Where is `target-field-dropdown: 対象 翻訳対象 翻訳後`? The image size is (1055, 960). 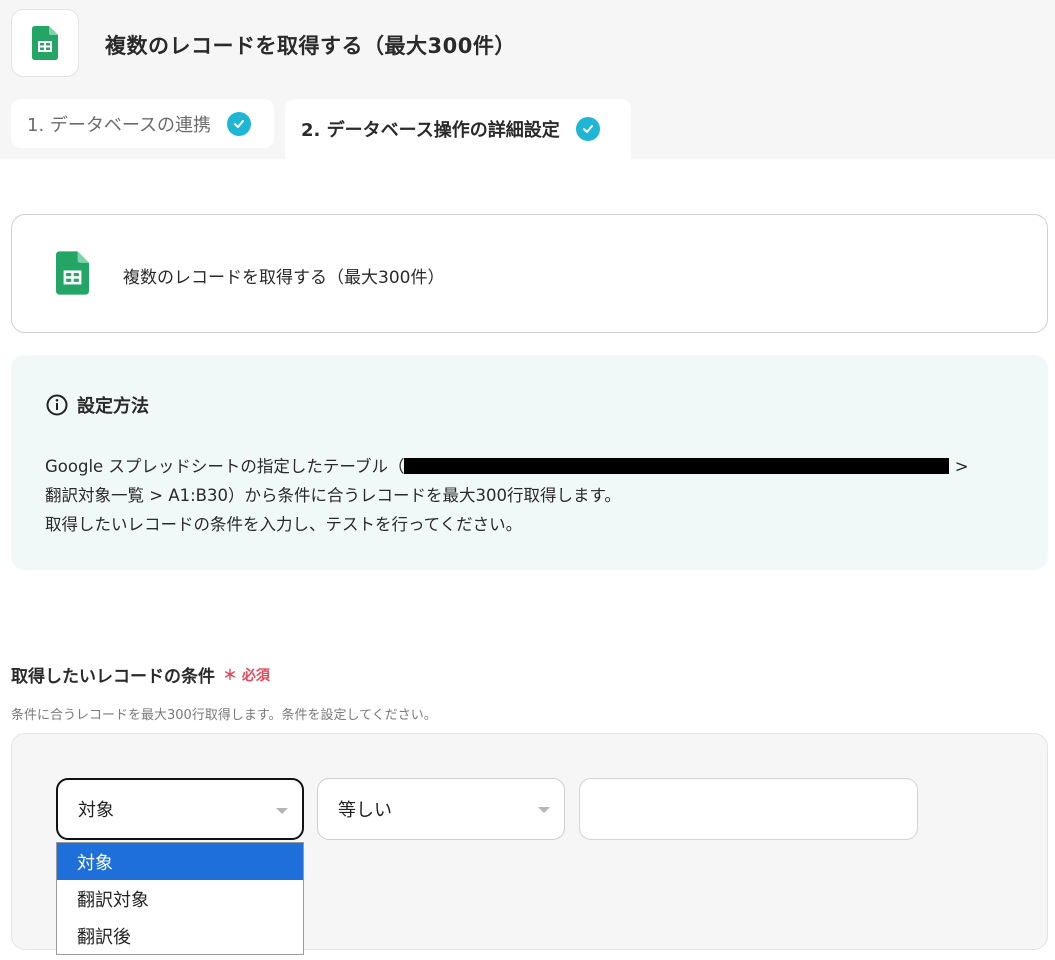
target-field-dropdown: 対象 翻訳対象 翻訳後 is located at coordinates (180, 898).